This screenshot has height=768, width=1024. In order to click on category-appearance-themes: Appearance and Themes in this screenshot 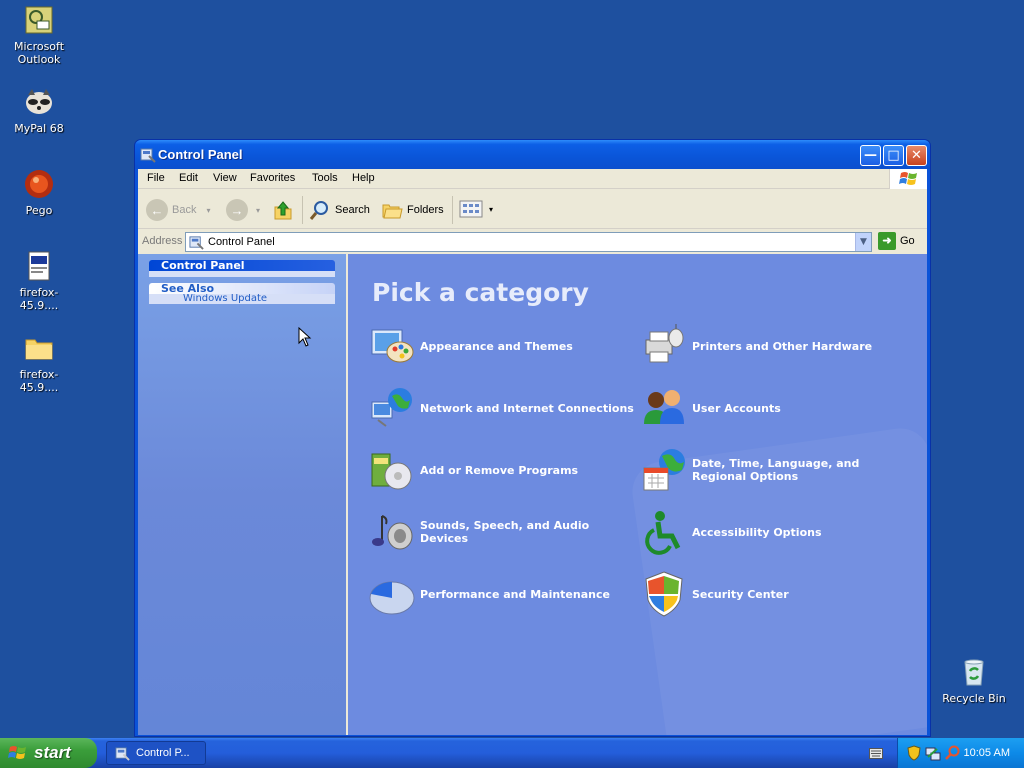, I will do `click(503, 346)`.